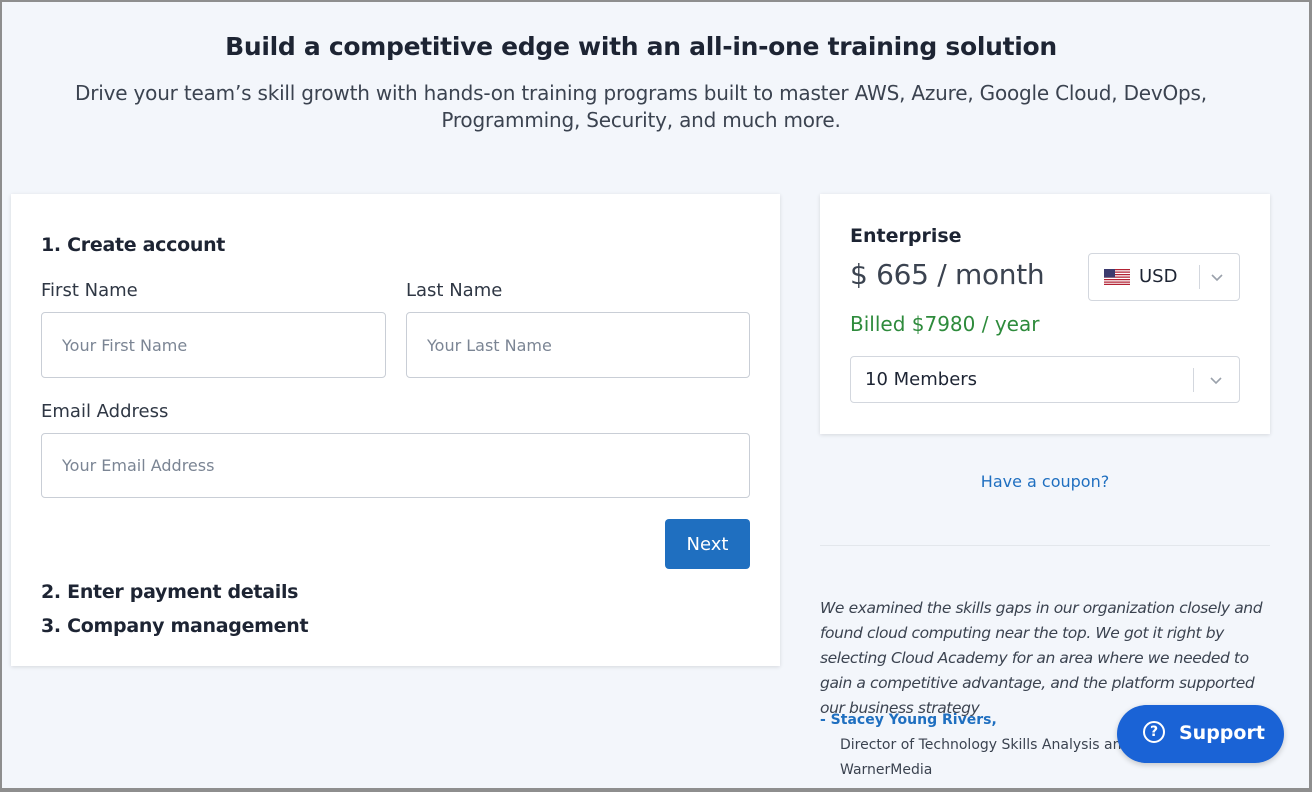 This screenshot has height=792, width=1312. Describe the element at coordinates (578, 345) in the screenshot. I see `last-name-input` at that location.